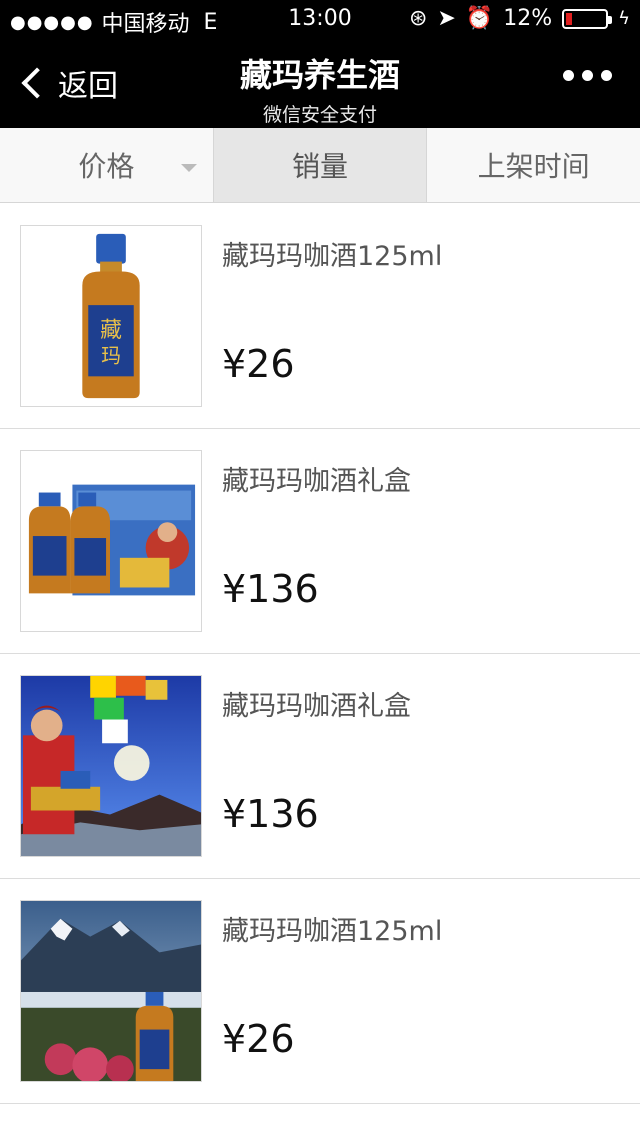 The image size is (640, 1136). Describe the element at coordinates (111, 766) in the screenshot. I see `product-image-tibetan-woman` at that location.